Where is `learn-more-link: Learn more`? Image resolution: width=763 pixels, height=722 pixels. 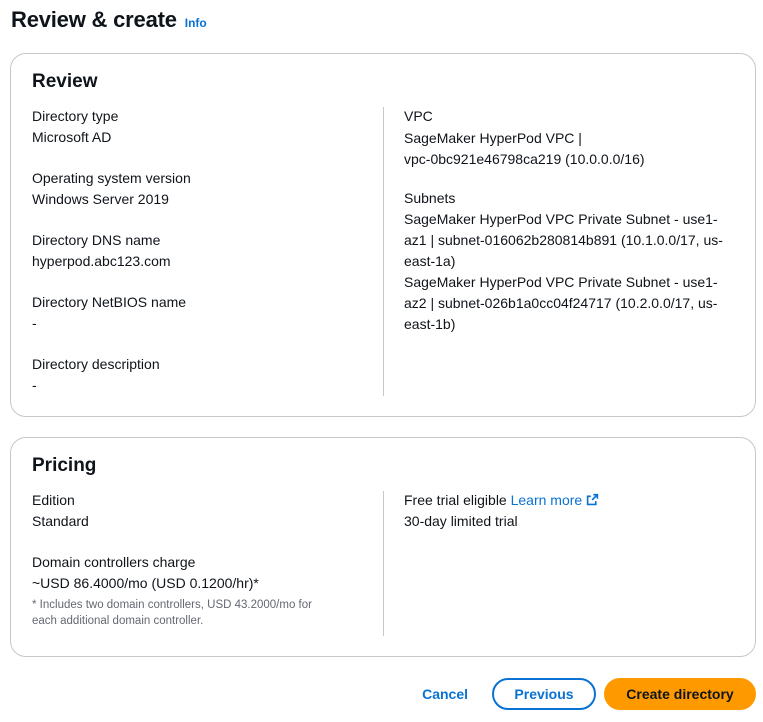
learn-more-link: Learn more is located at coordinates (555, 500).